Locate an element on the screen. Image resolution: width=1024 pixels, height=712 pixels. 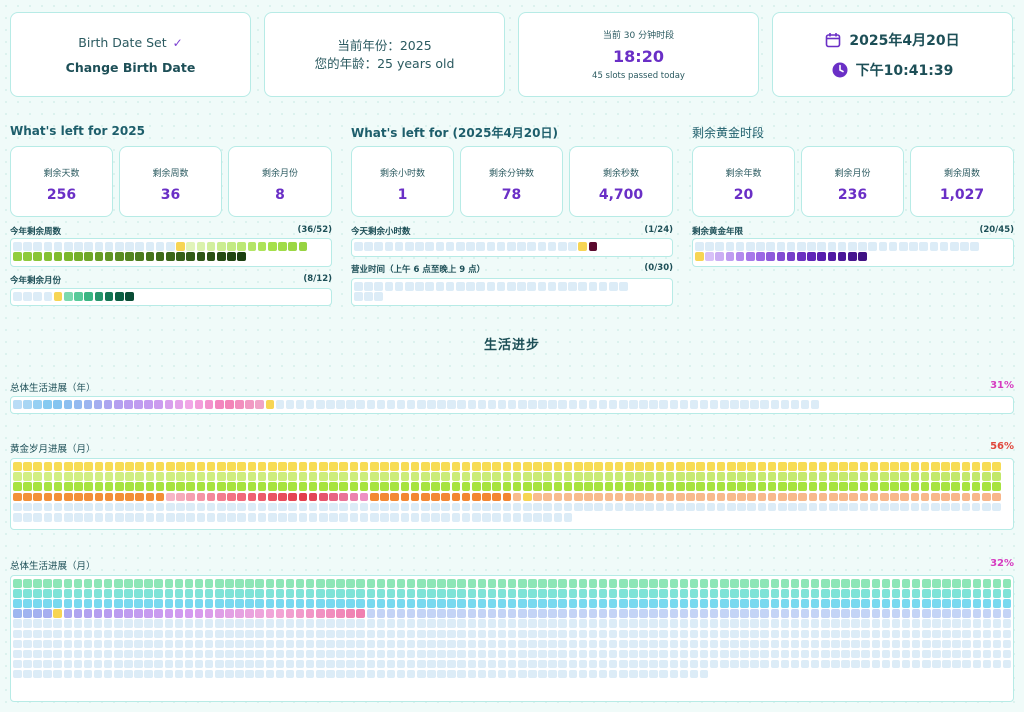
time-slot-title: 当前 30 分钟时段 is located at coordinates (638, 36).